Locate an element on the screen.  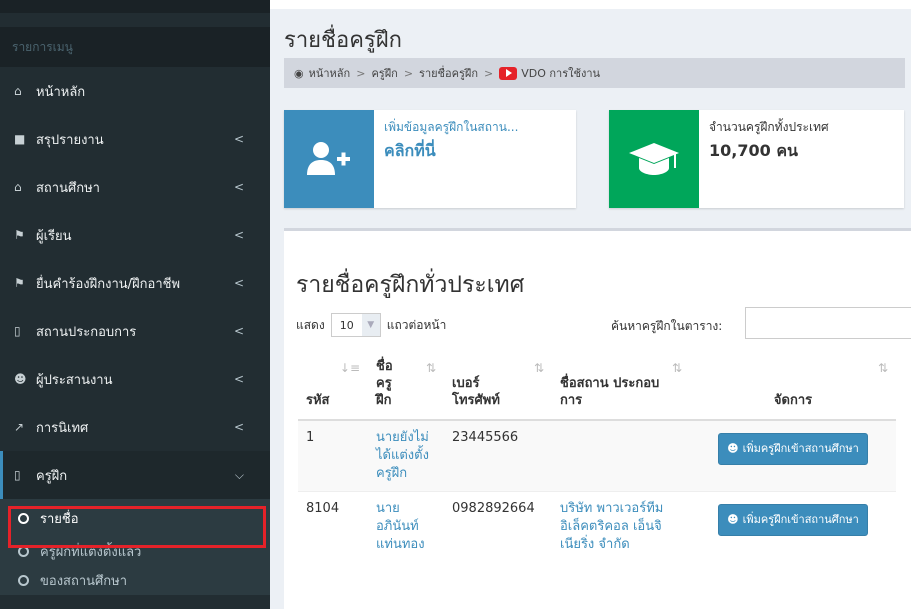
page-size-control: แสดง 10 ▼ แถวต่อหน้า is located at coordinates (371, 325).